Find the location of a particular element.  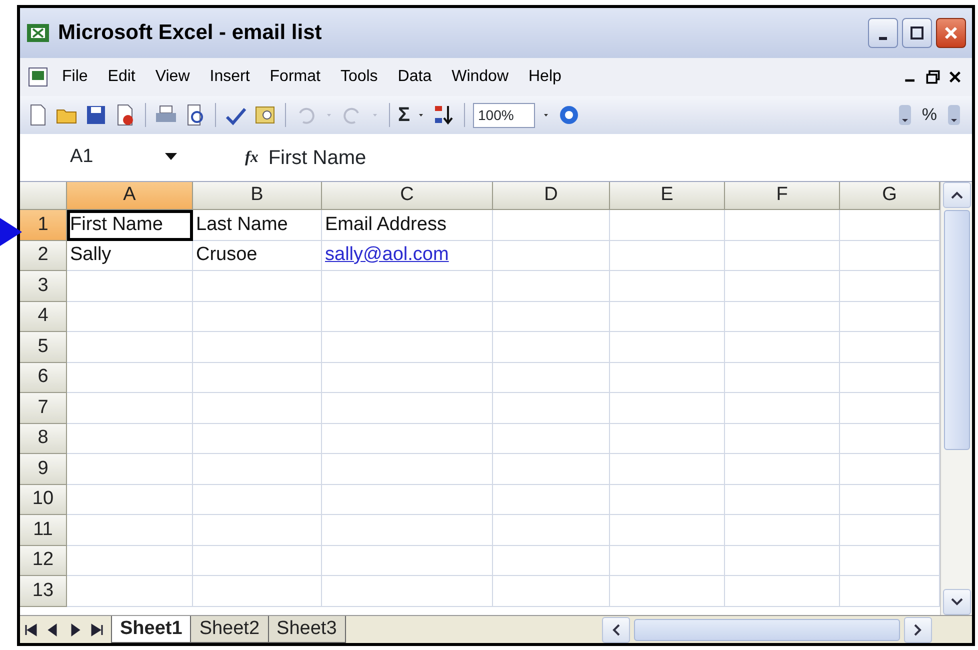

menu-item: File is located at coordinates (75, 77).